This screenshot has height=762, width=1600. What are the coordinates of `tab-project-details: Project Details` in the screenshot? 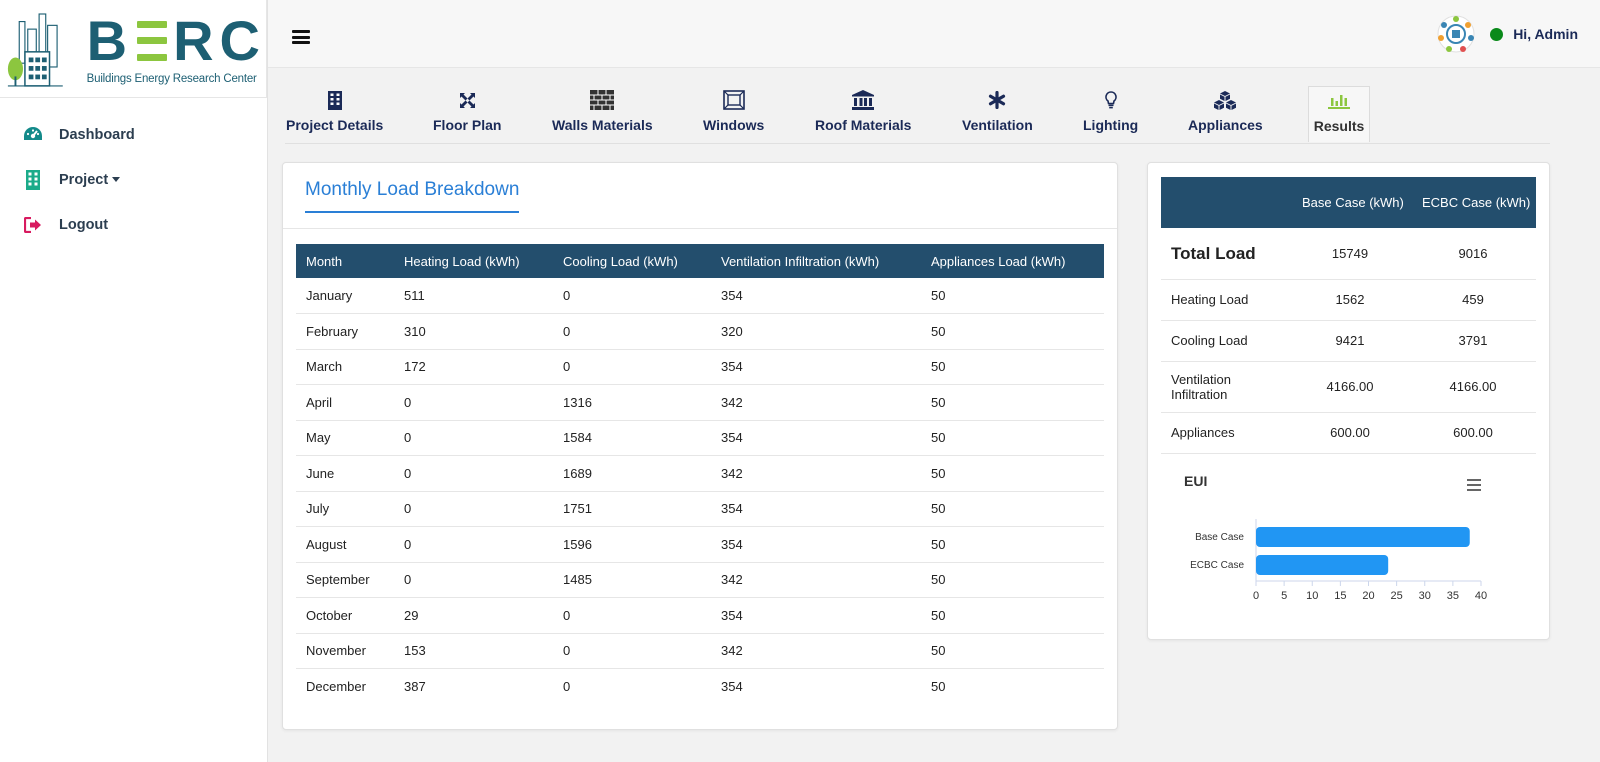 It's located at (334, 114).